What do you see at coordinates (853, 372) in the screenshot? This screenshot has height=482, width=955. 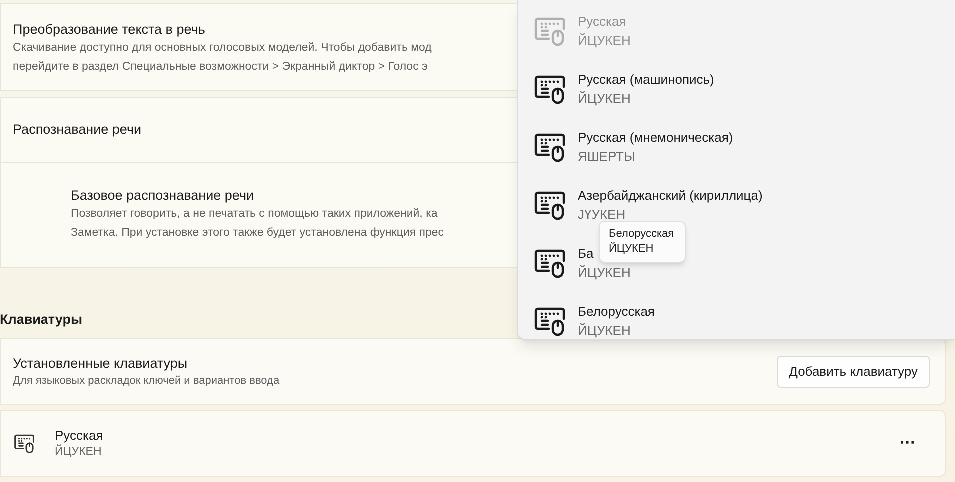 I see `add-keyboard-button: Добавить клавиатуру` at bounding box center [853, 372].